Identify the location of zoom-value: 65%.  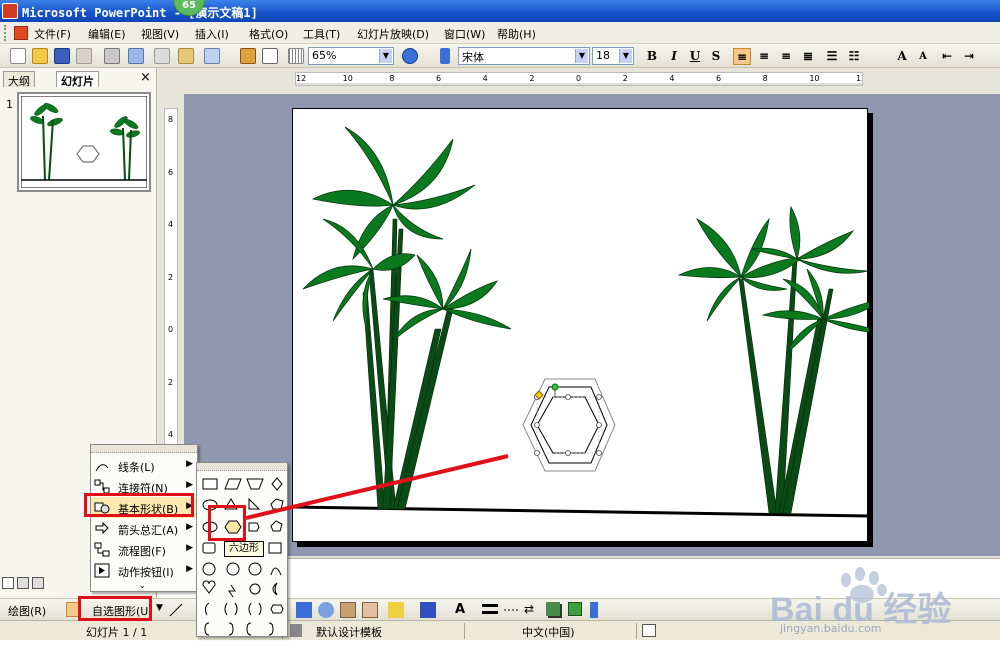
(324, 55).